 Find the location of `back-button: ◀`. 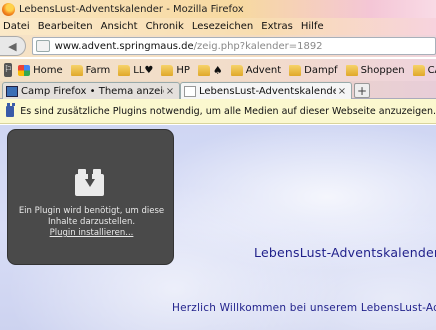

back-button: ◀ is located at coordinates (13, 46).